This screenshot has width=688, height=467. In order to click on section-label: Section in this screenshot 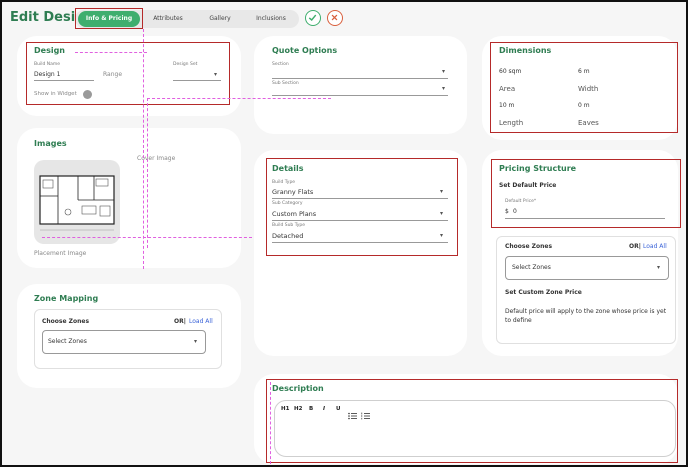, I will do `click(280, 64)`.